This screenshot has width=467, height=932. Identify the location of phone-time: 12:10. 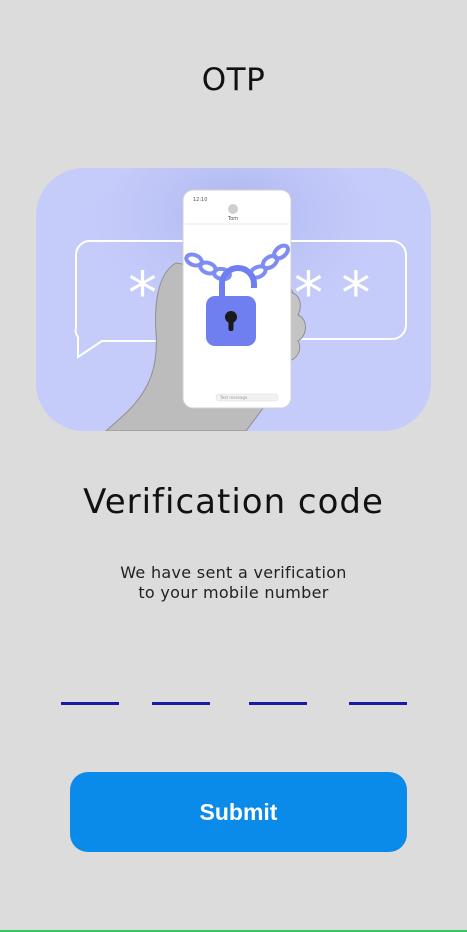
(200, 200).